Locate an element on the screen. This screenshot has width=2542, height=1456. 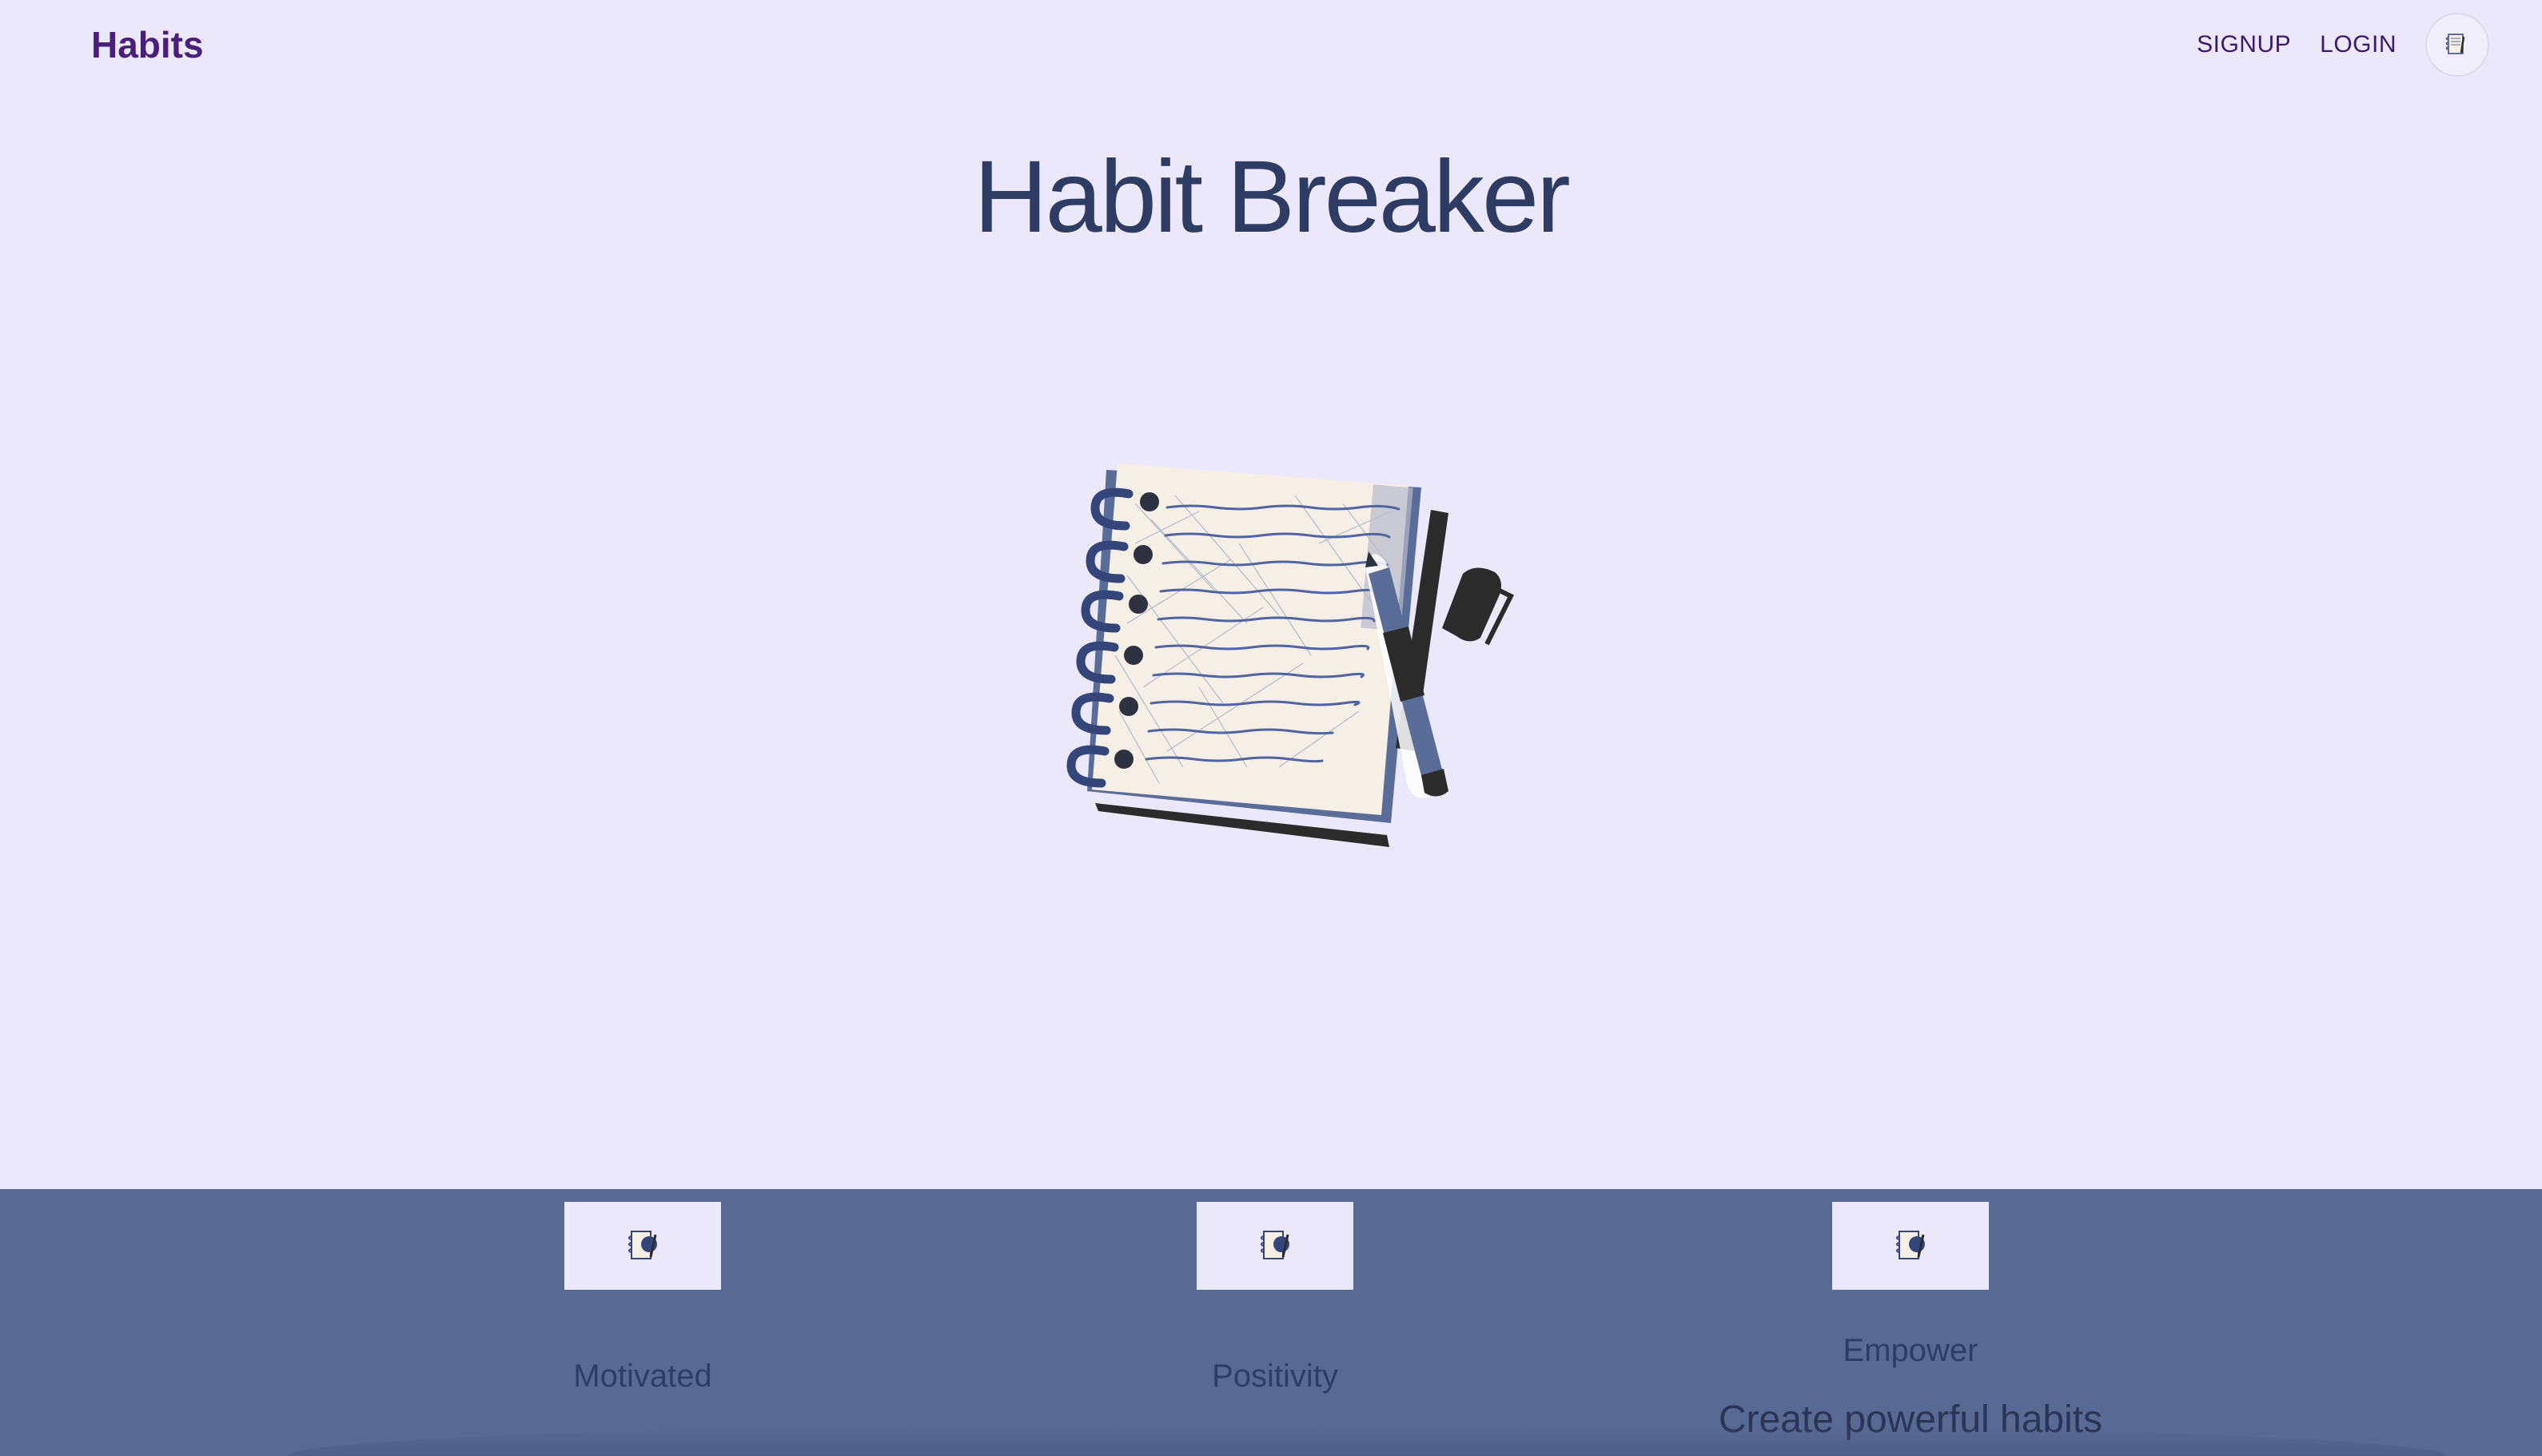
feature-empower: Empower Create powerful habits is located at coordinates (1910, 1315).